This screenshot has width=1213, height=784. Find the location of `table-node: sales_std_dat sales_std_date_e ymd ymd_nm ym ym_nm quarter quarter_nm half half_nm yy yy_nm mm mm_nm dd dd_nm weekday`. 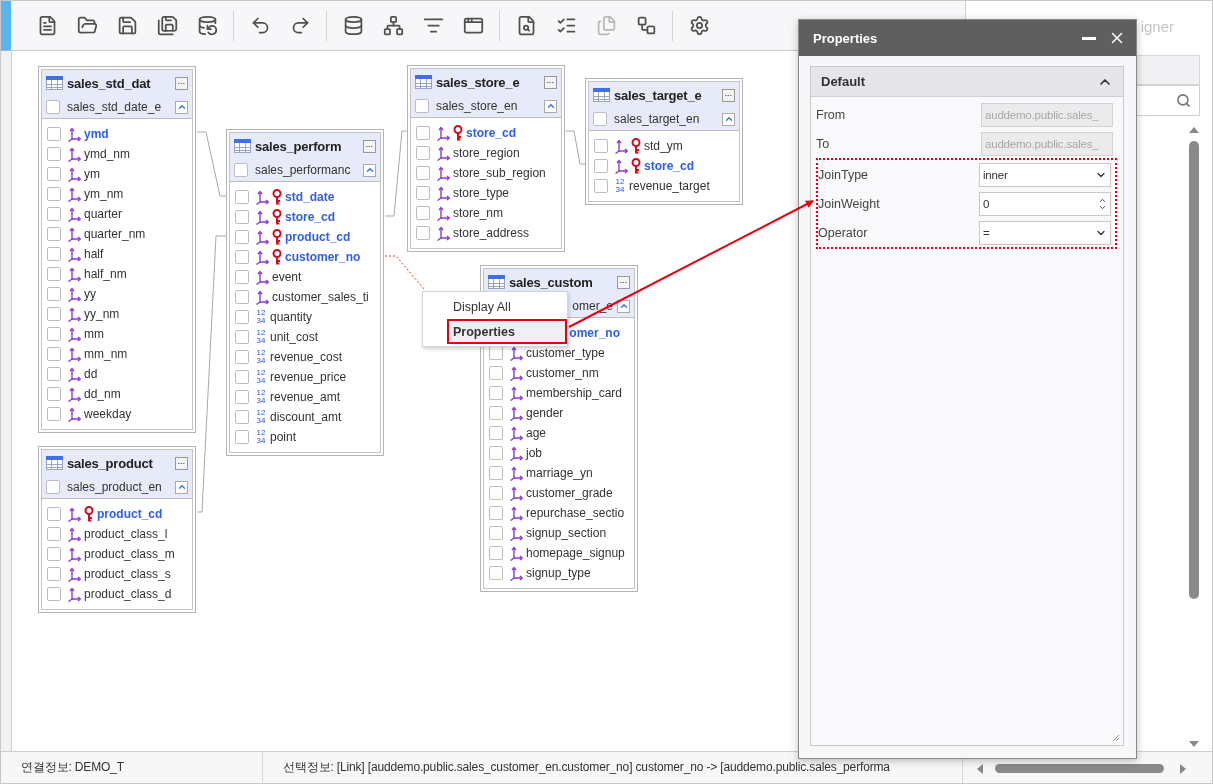

table-node: sales_std_dat sales_std_date_e ymd ymd_nm ym ym_nm quarter quarter_nm half half_nm yy yy_nm mm mm_nm dd dd_nm weekday is located at coordinates (117, 249).